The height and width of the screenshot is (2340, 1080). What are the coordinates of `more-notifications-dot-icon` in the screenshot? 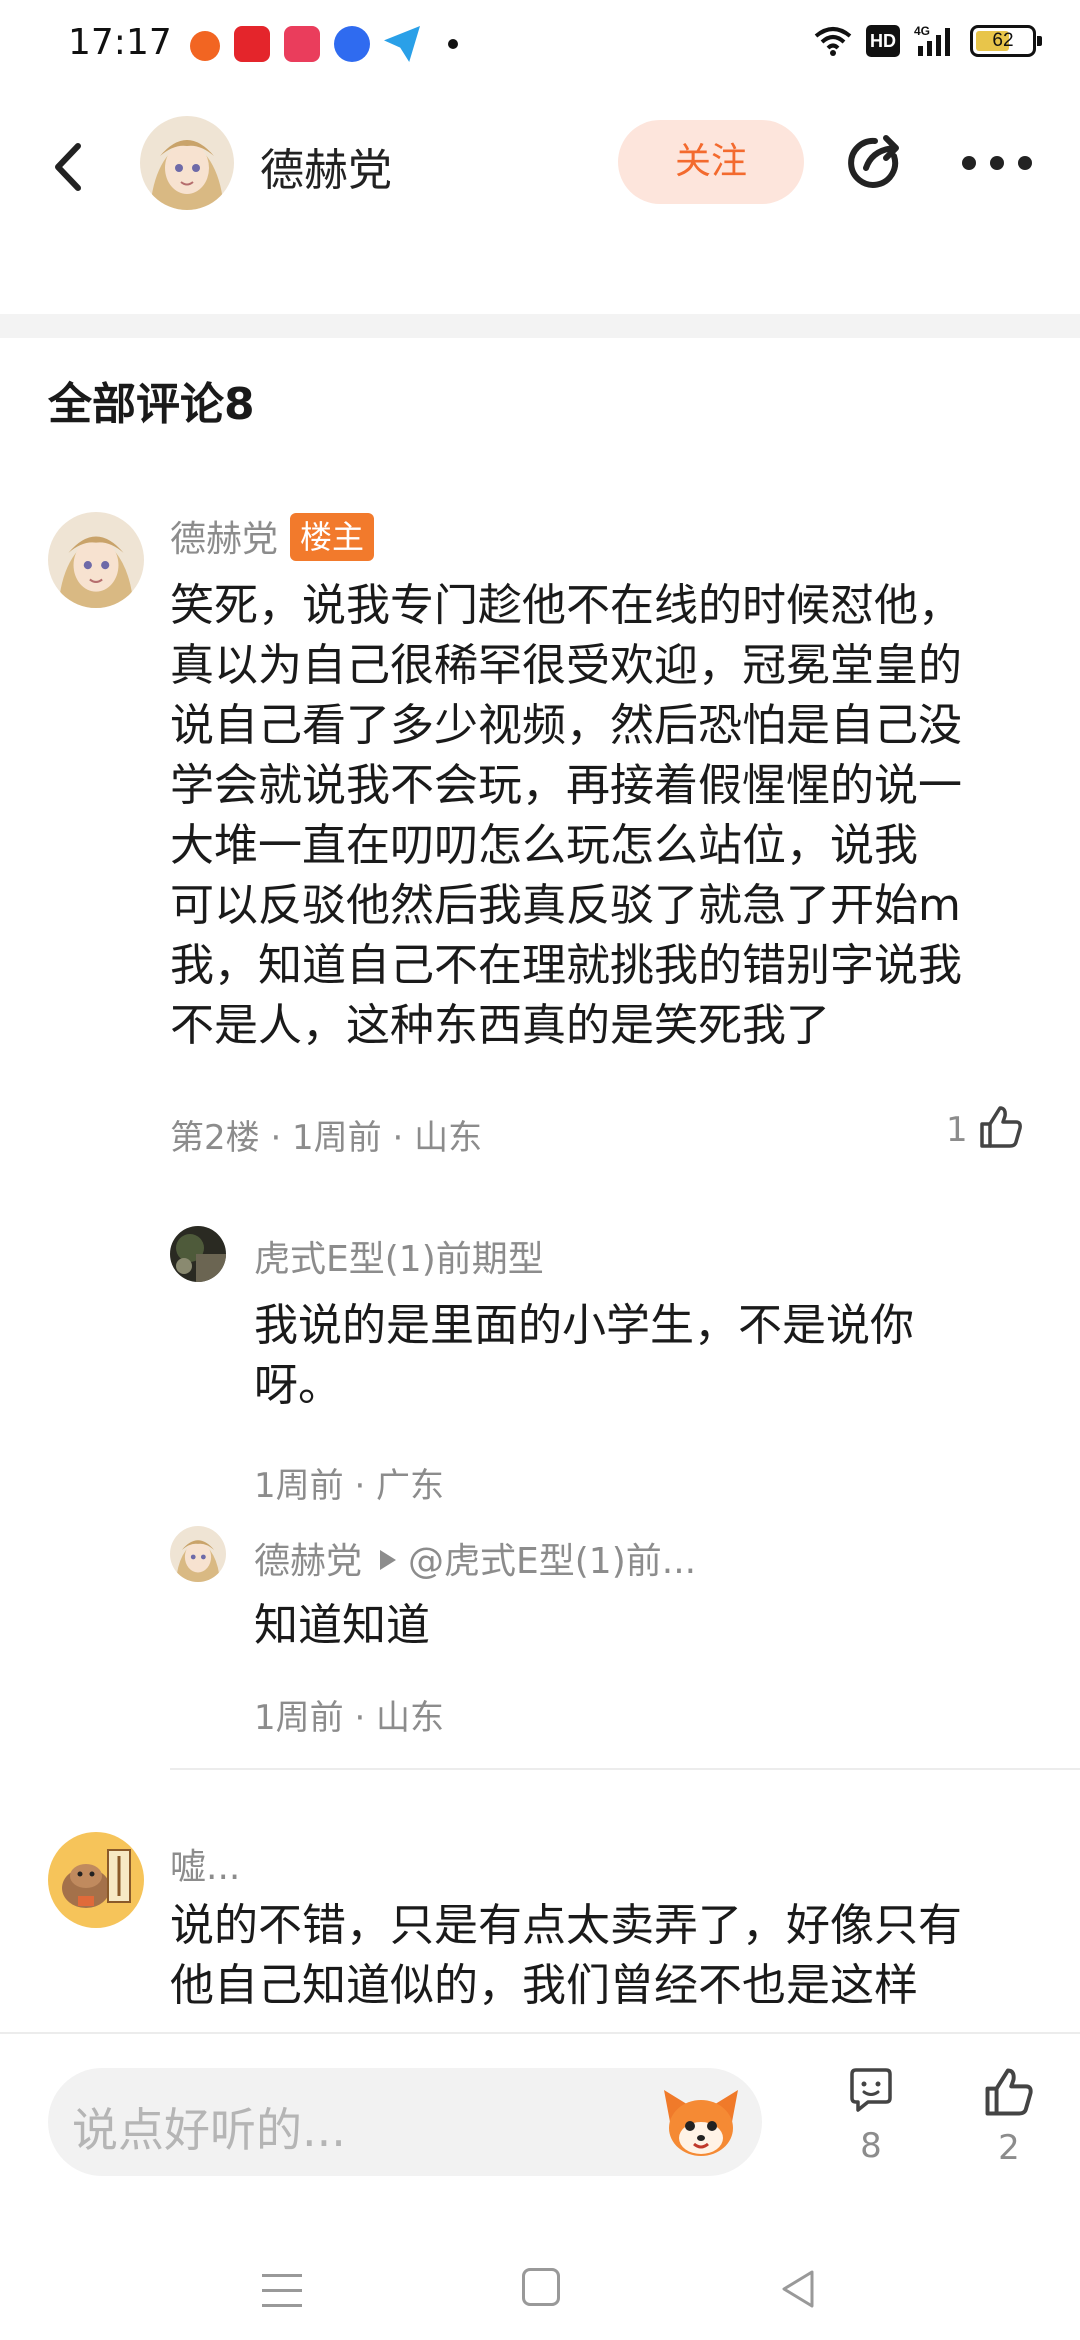 It's located at (453, 44).